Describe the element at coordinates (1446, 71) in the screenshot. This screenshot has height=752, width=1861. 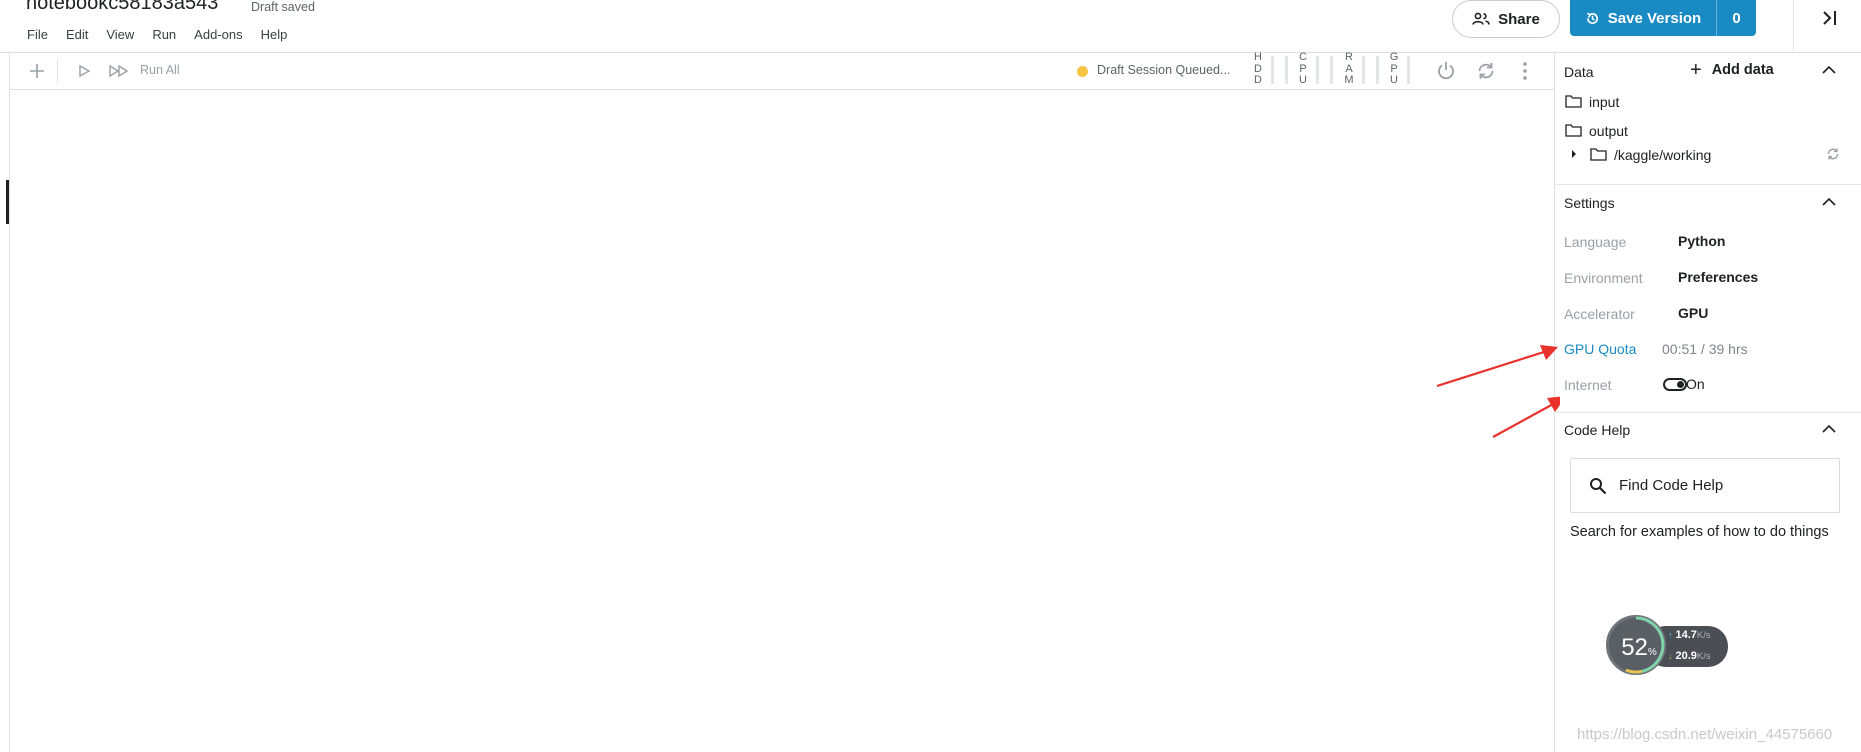
I see `power-icon` at that location.